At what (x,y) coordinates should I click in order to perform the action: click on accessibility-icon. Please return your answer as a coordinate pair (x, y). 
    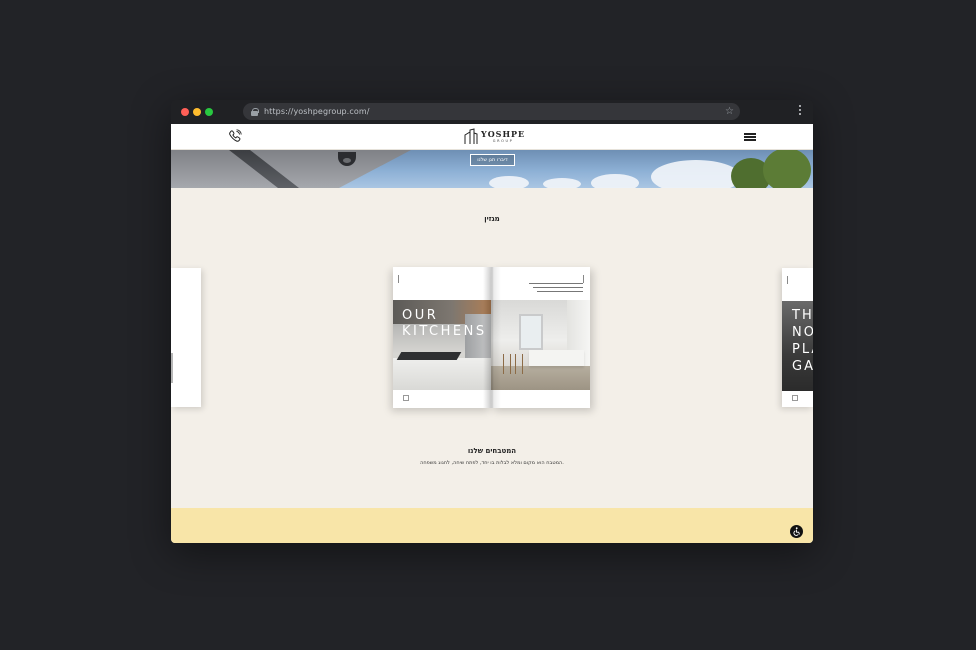
    Looking at the image, I should click on (796, 531).